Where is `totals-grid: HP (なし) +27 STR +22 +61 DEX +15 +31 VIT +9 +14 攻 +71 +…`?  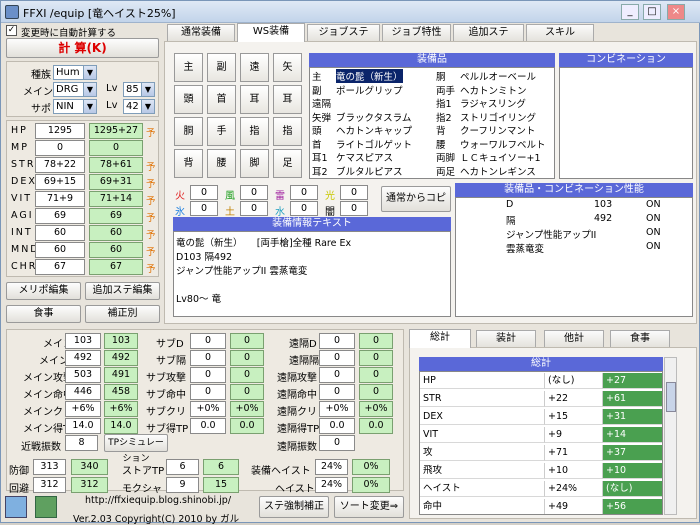
totals-grid: HP (なし) +27 STR +22 +61 DEX +15 +31 VIT +9 +14 攻 +71 +… is located at coordinates (541, 443).